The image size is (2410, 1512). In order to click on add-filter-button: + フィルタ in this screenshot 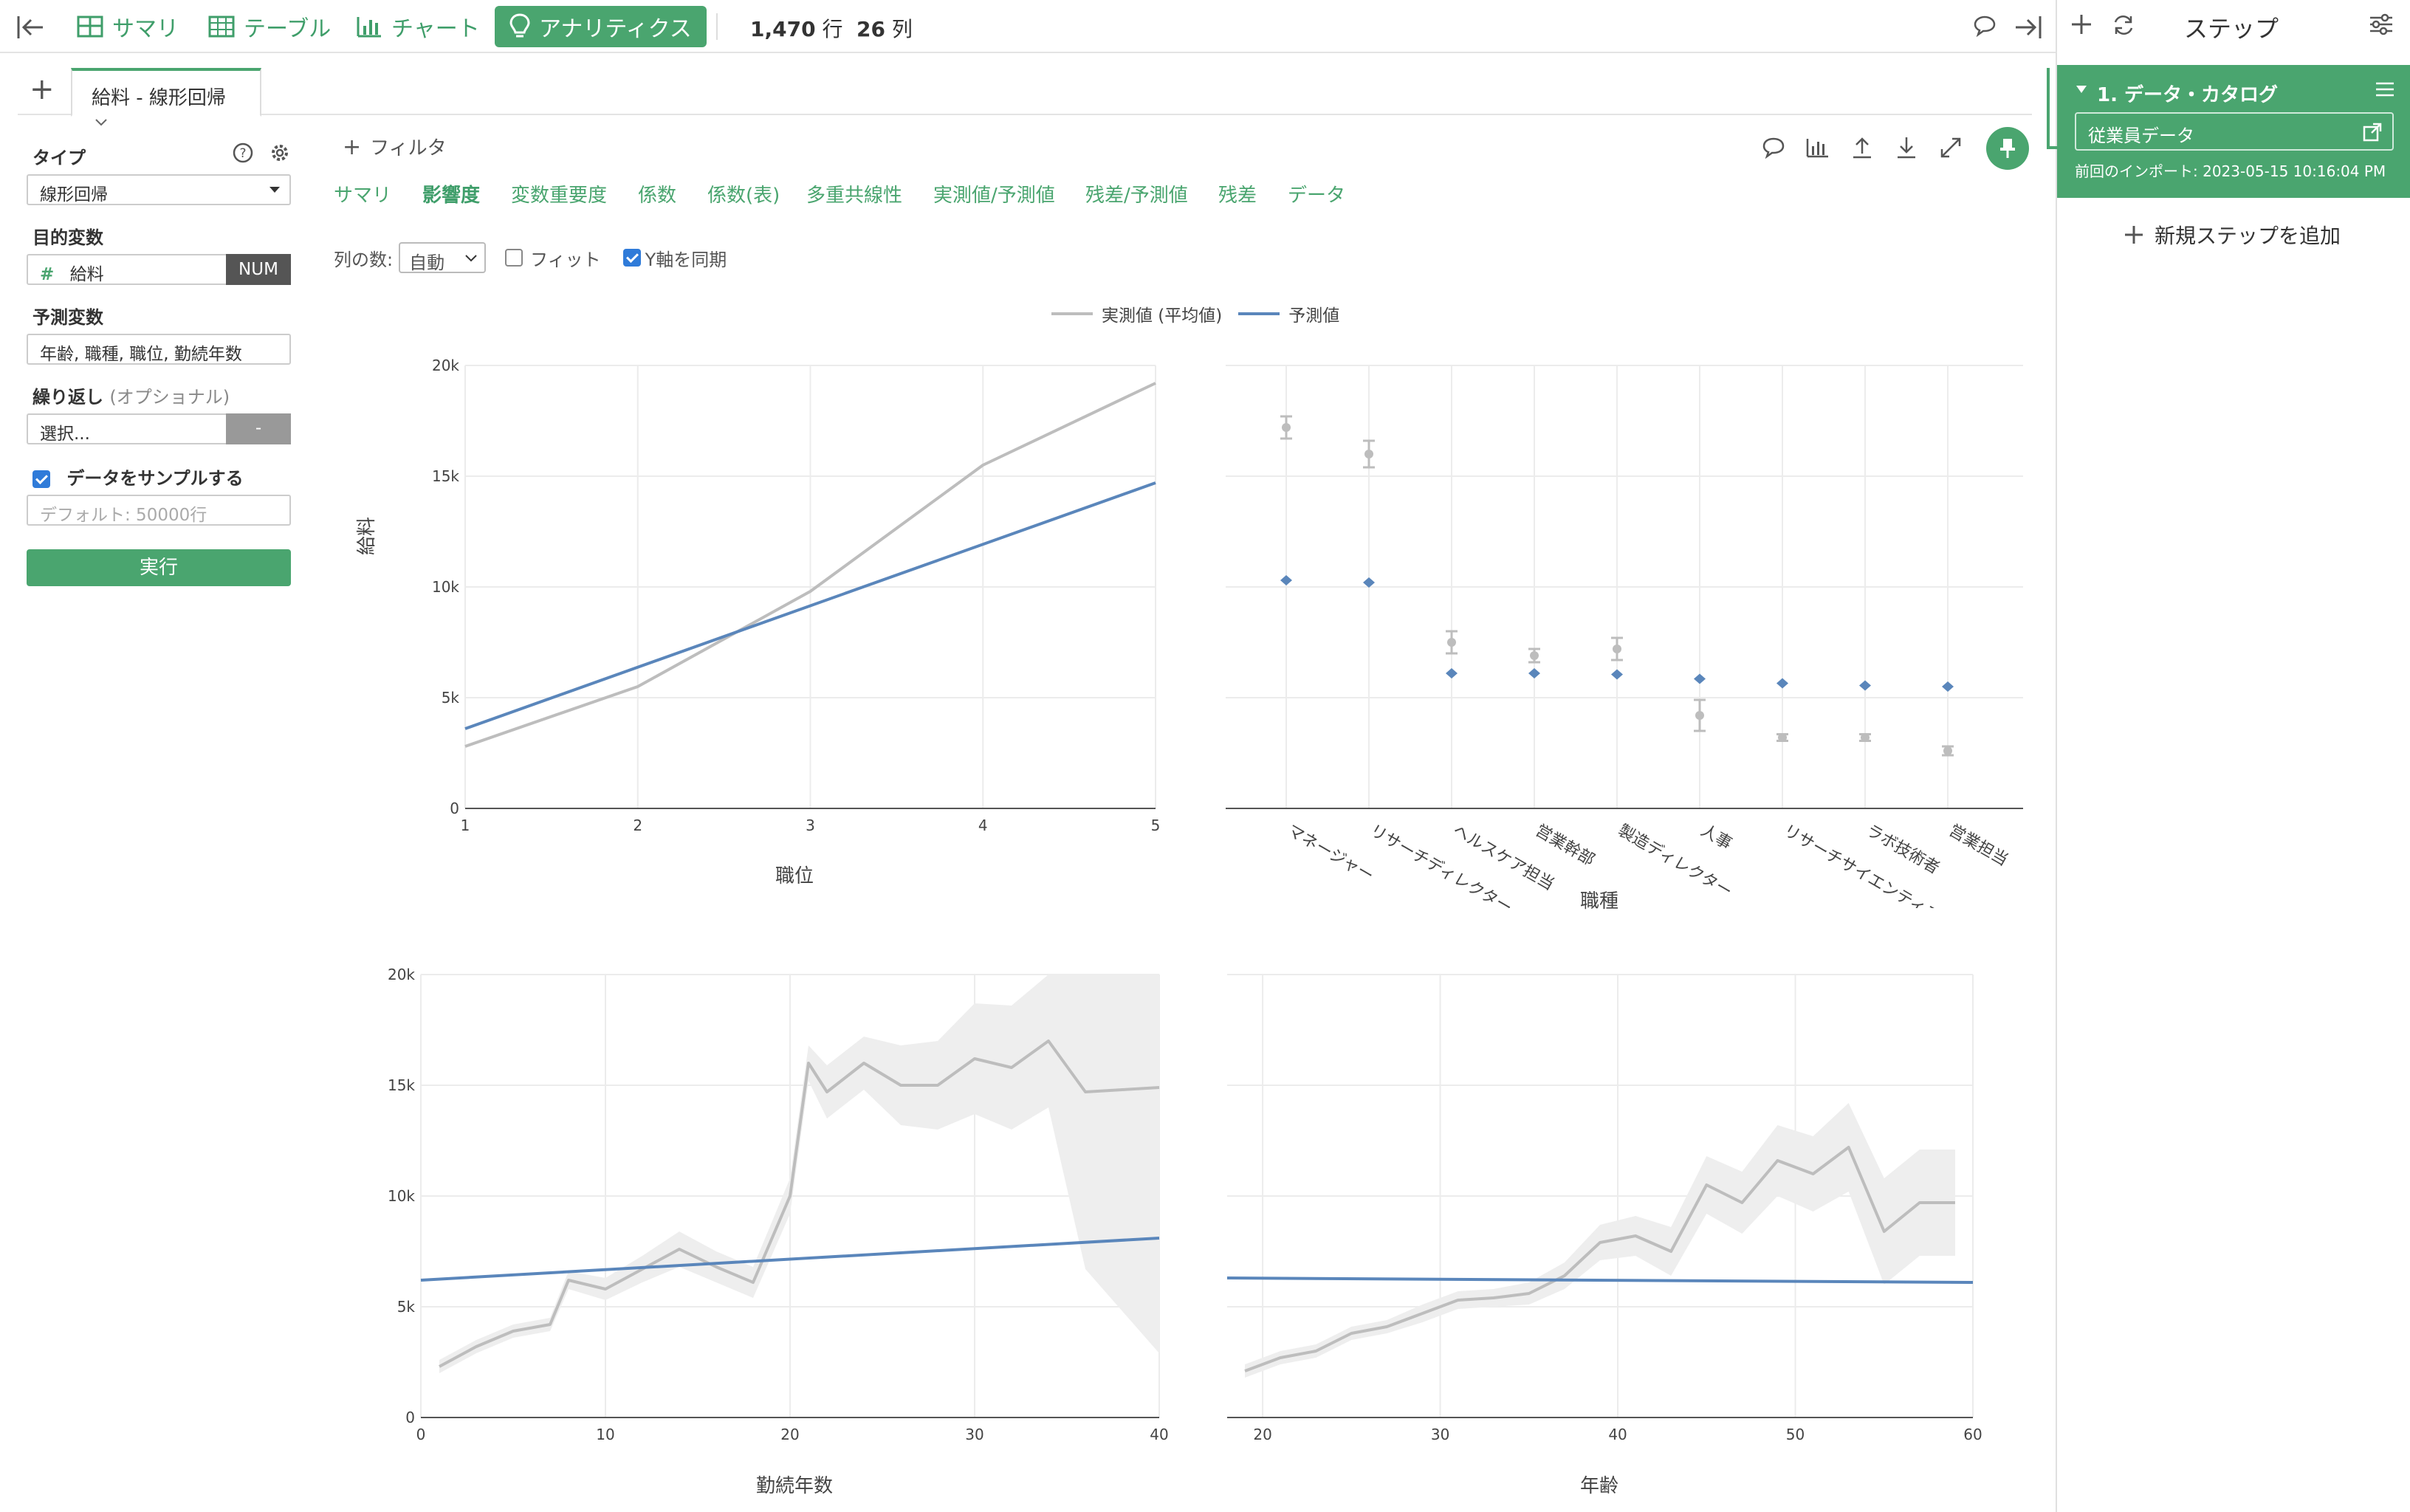, I will do `click(395, 146)`.